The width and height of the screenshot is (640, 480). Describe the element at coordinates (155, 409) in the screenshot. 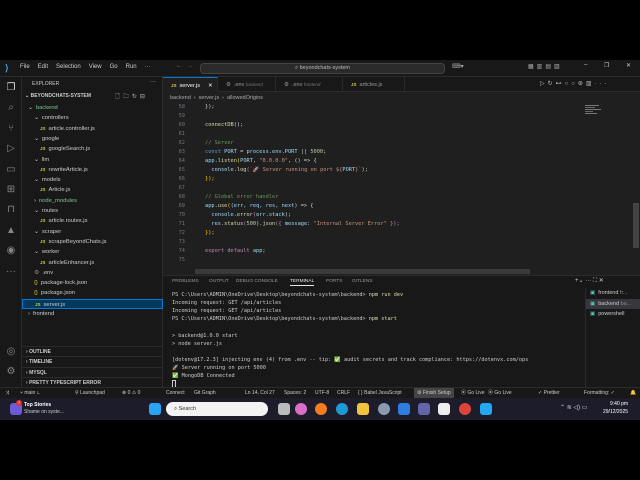

I see `windows-start-icon` at that location.